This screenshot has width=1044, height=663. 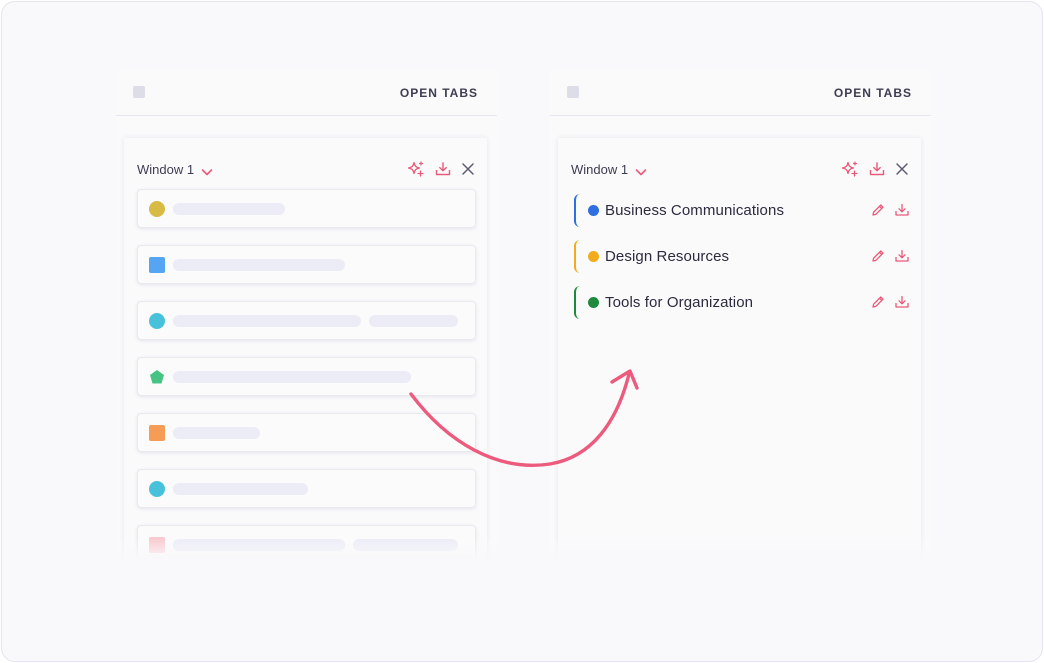 What do you see at coordinates (667, 256) in the screenshot?
I see `group-title: Design Resources` at bounding box center [667, 256].